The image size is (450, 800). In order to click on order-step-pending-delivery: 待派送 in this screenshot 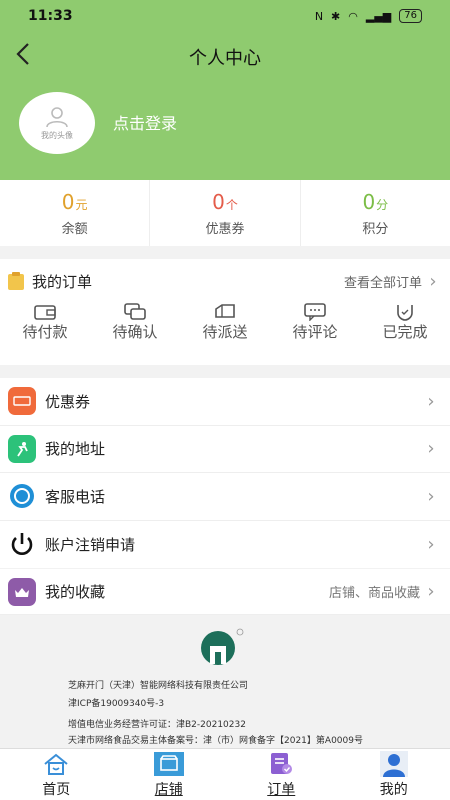, I will do `click(225, 322)`.